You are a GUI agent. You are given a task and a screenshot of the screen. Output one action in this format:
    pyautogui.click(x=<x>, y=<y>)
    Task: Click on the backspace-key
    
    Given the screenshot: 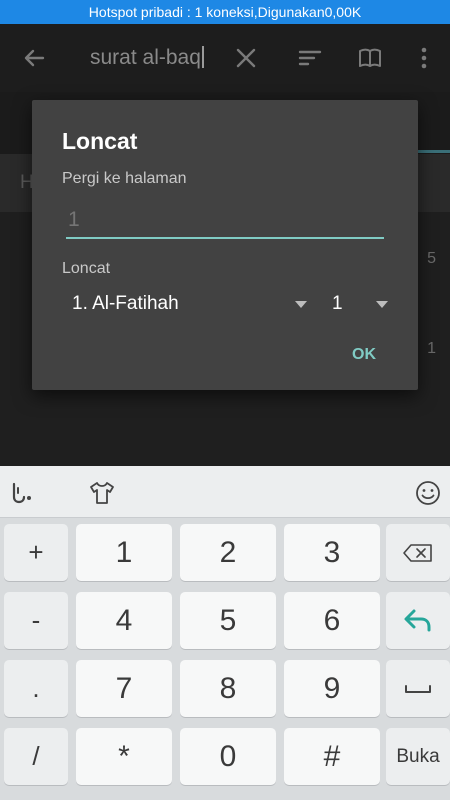 What is the action you would take?
    pyautogui.click(x=418, y=552)
    